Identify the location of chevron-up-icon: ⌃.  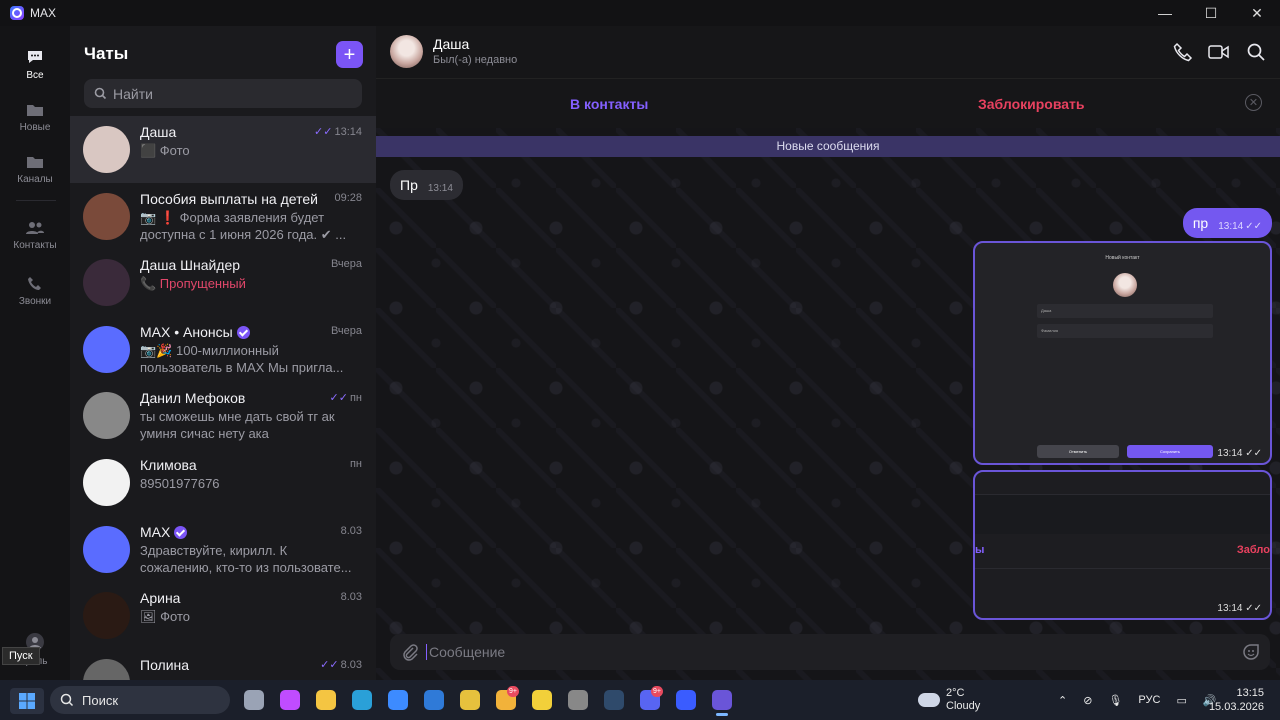
(1062, 700).